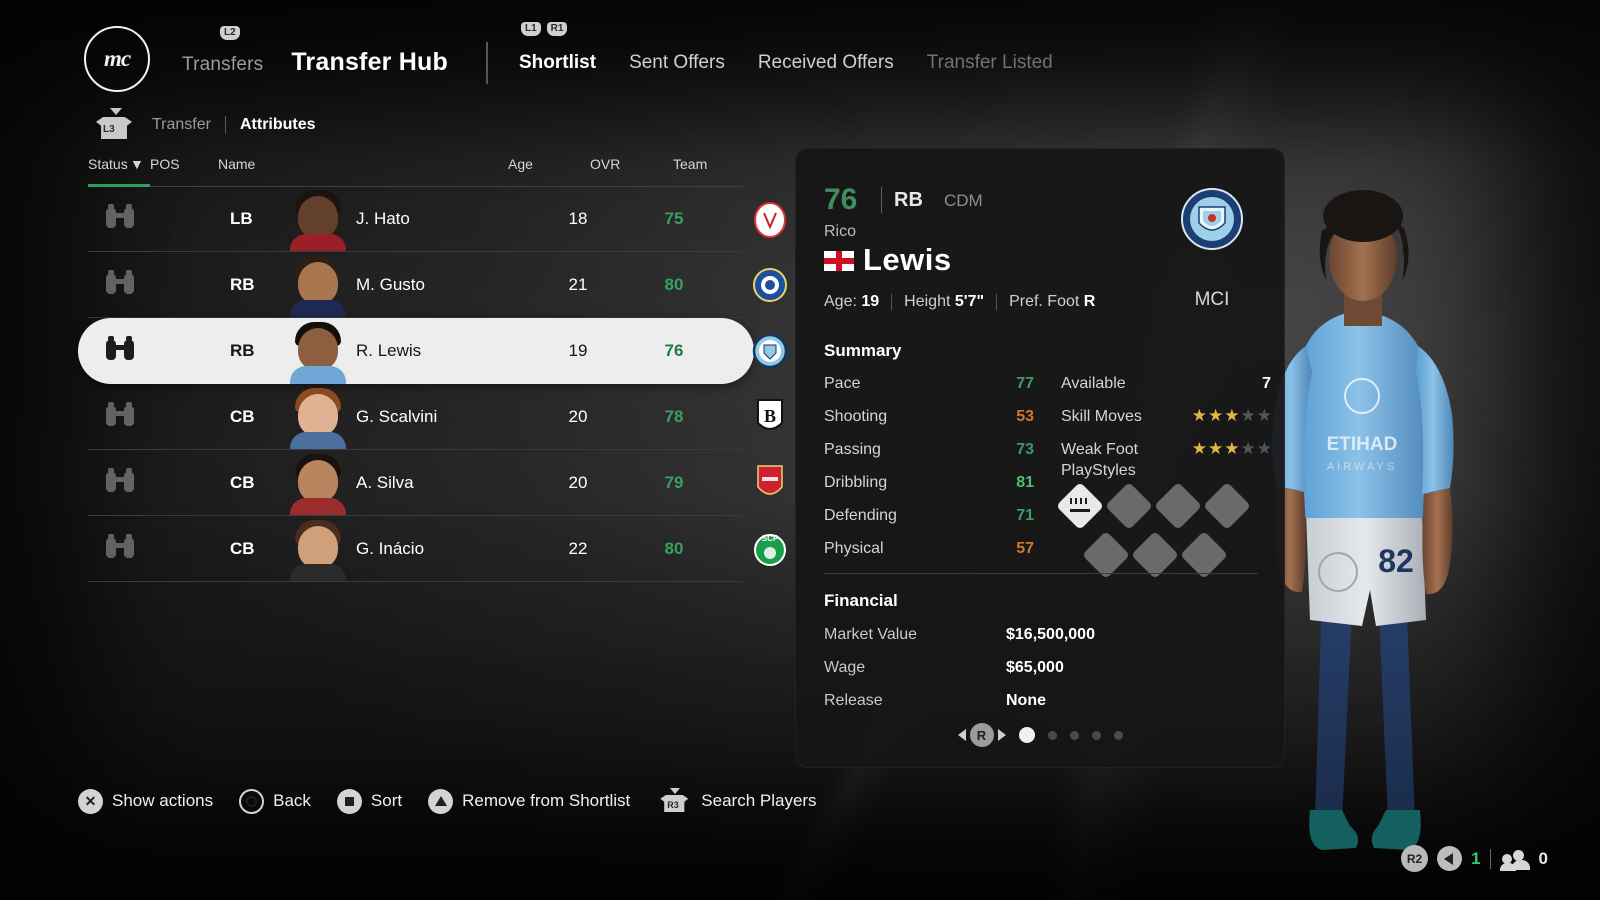 This screenshot has width=1600, height=900. What do you see at coordinates (578, 482) in the screenshot?
I see `cell-age: 20` at bounding box center [578, 482].